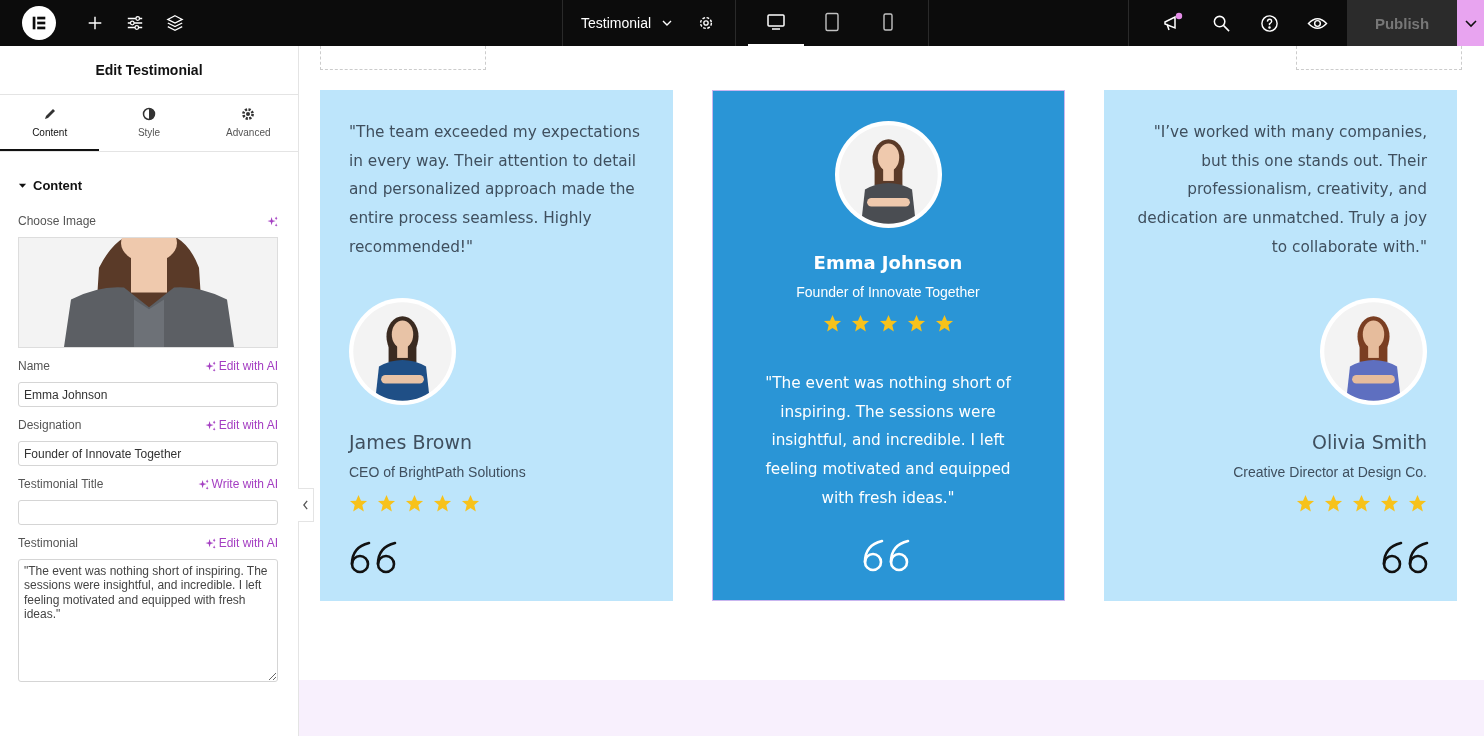 The height and width of the screenshot is (736, 1484). Describe the element at coordinates (95, 23) in the screenshot. I see `add-icon` at that location.